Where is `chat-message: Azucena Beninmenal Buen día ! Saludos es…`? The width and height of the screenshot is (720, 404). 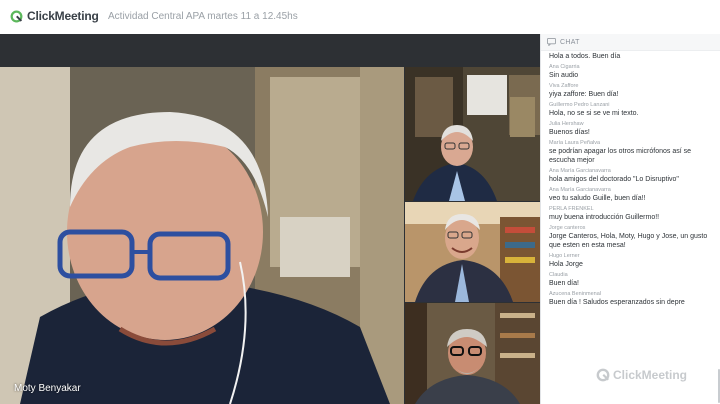
chat-message: Azucena Beninmenal Buen día ! Saludos es… is located at coordinates (630, 299).